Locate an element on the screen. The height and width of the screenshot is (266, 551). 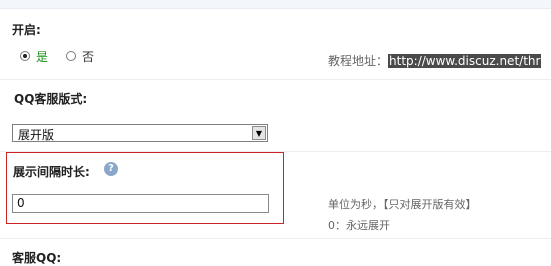
top-band is located at coordinates (275, 4).